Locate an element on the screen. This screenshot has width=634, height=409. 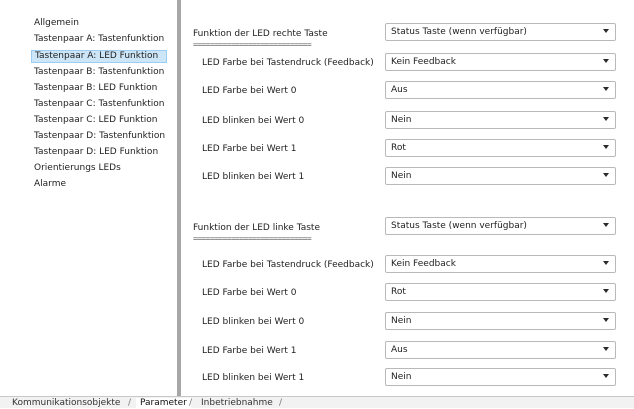
sidebar-item-tastenpaar-b-led-funktion: Tastenpaar B: LED Funktion is located at coordinates (99, 88).